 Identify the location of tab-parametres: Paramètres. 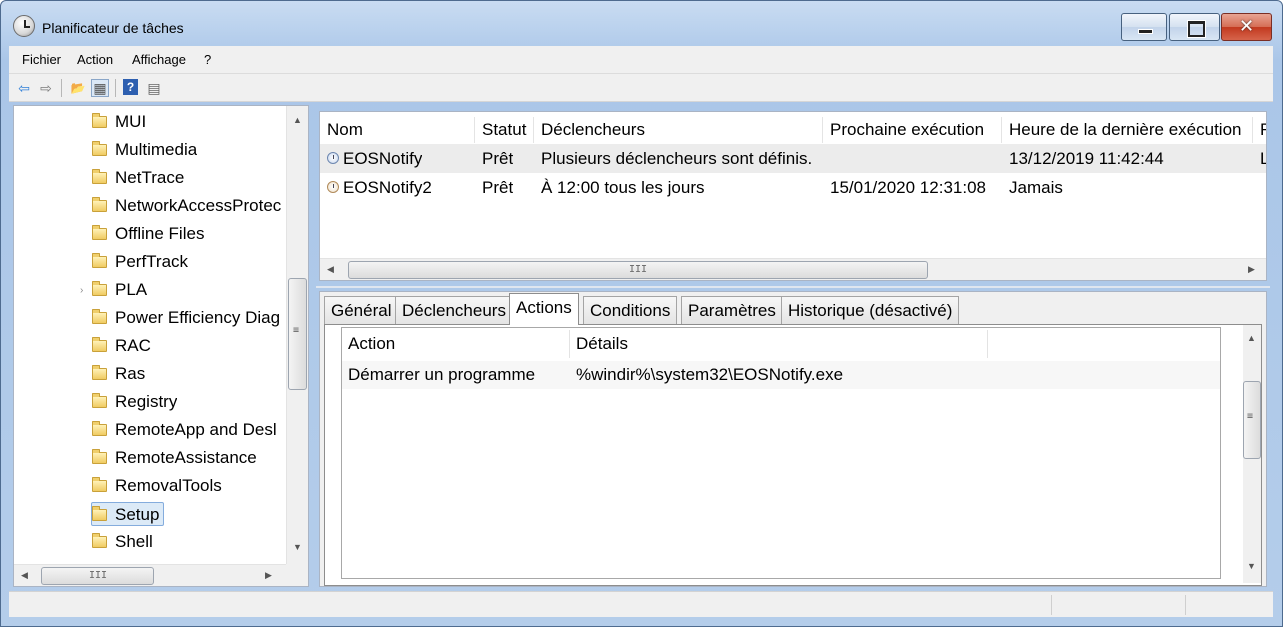
(732, 310).